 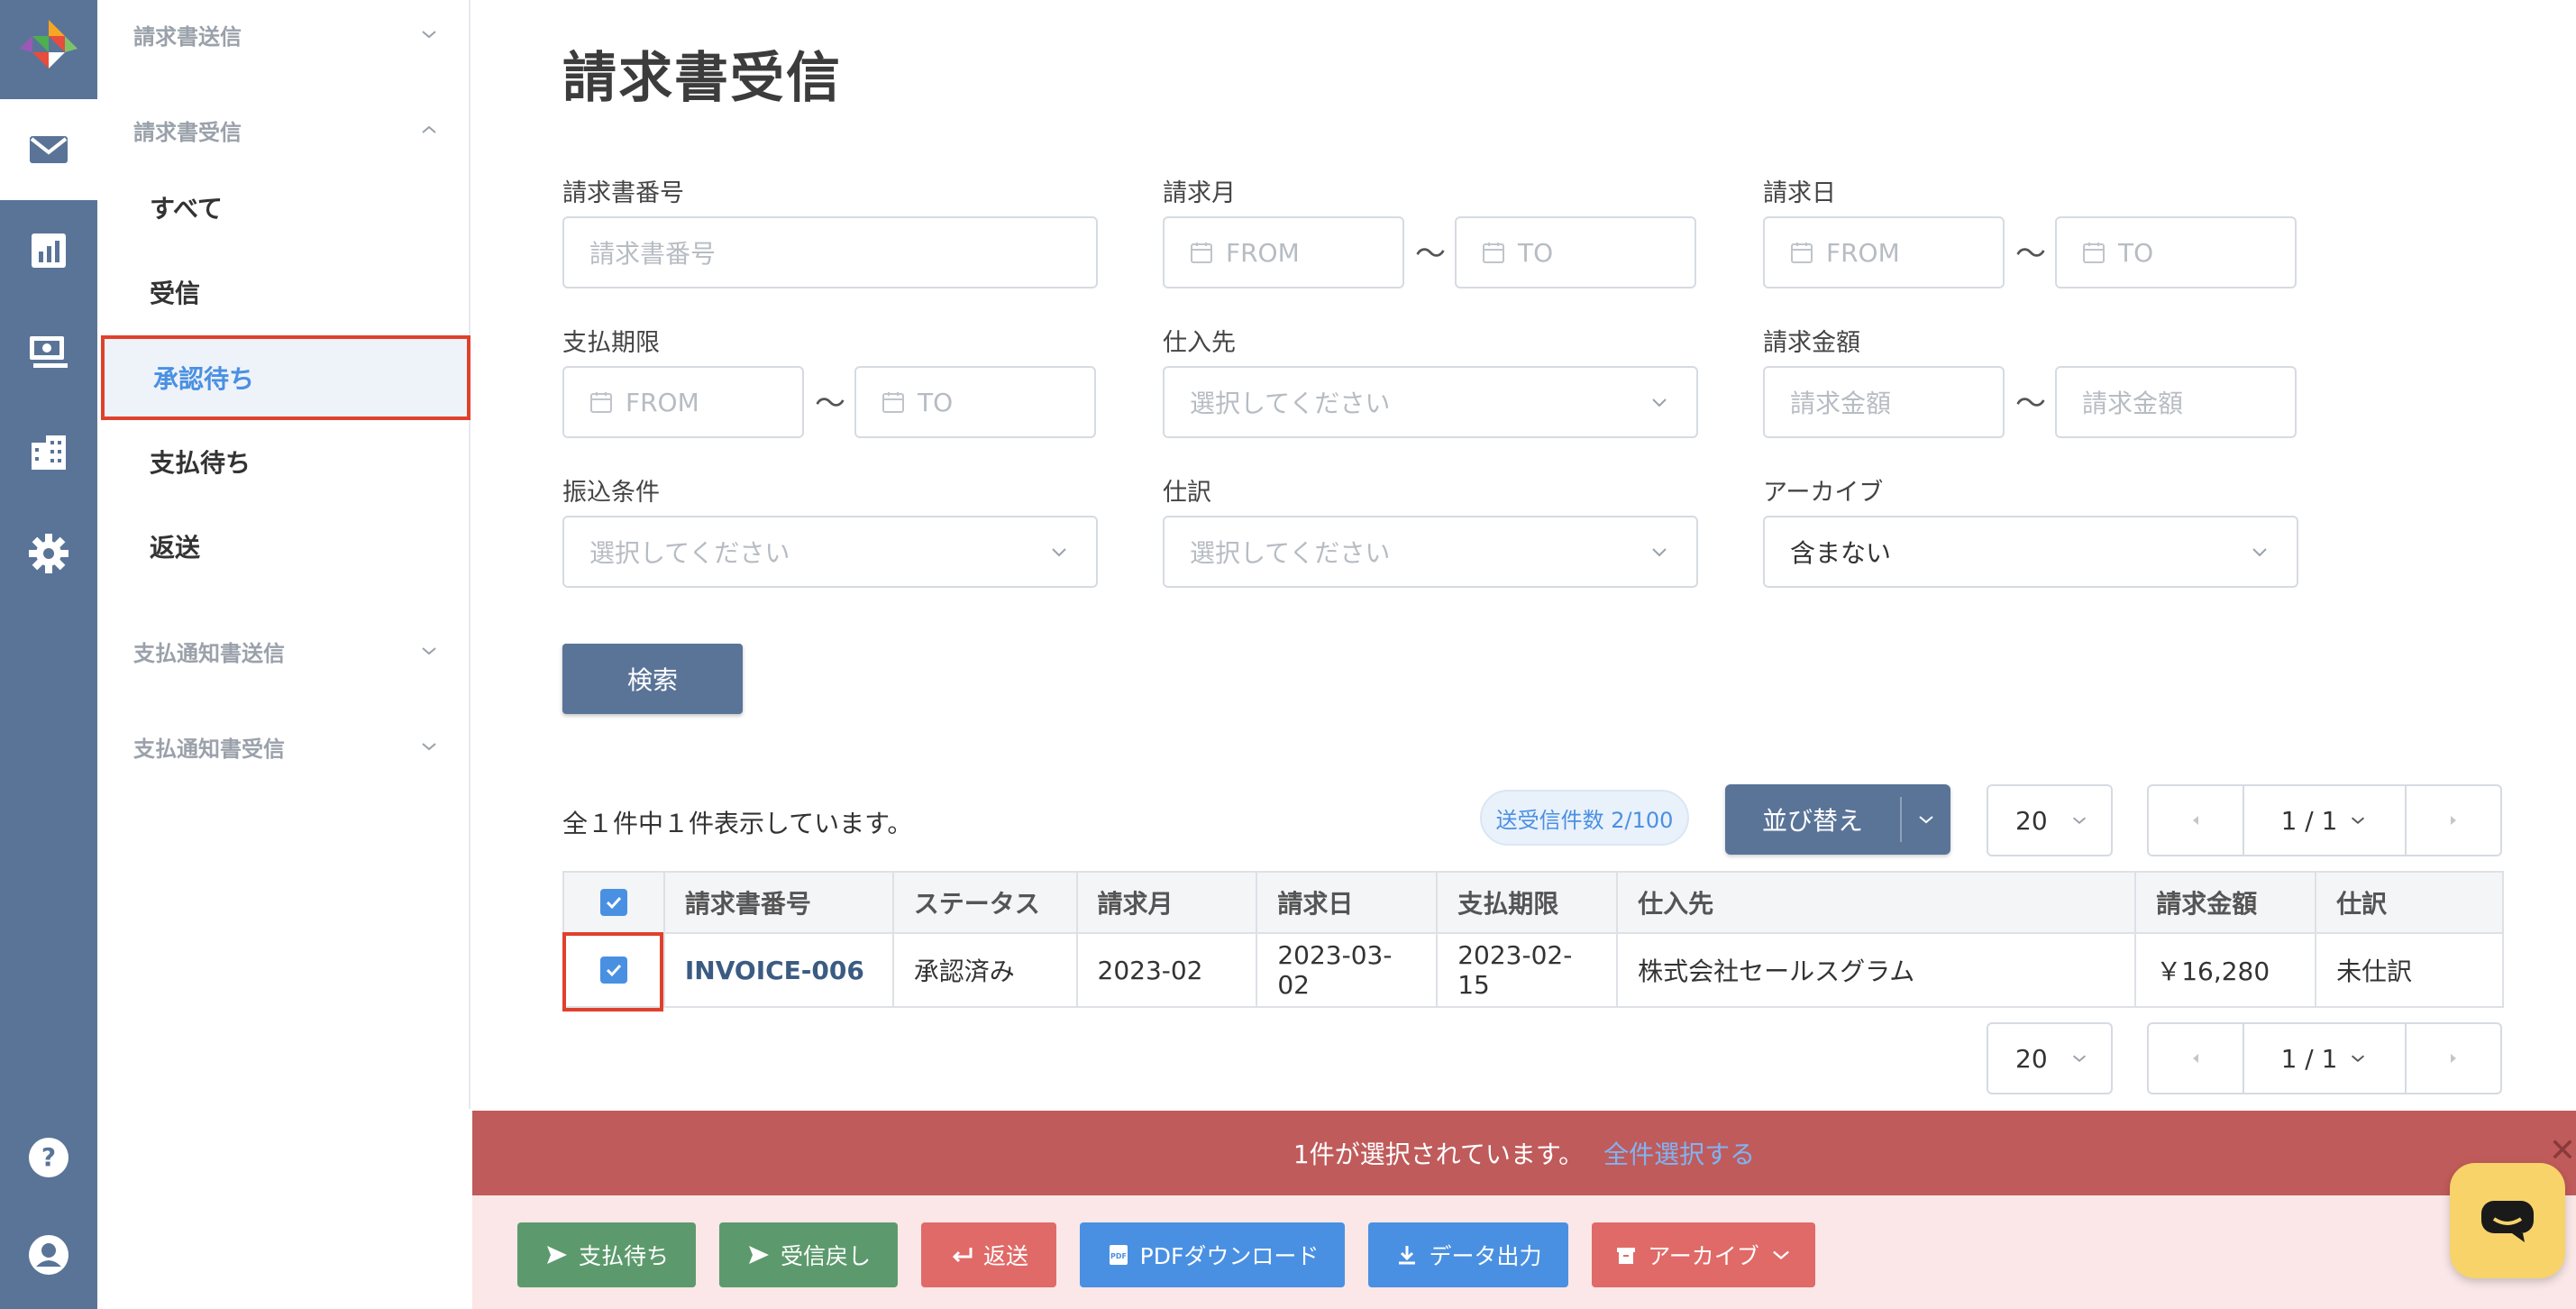 I want to click on col-amount: 請求金額, so click(x=2225, y=902).